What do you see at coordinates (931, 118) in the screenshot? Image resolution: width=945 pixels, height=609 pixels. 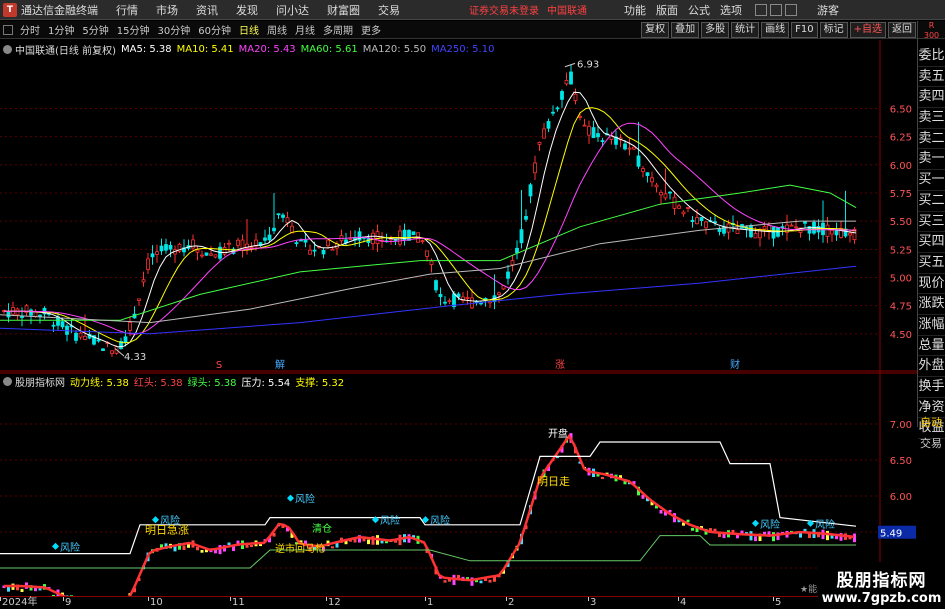 I see `side-tab-3: 卖三` at bounding box center [931, 118].